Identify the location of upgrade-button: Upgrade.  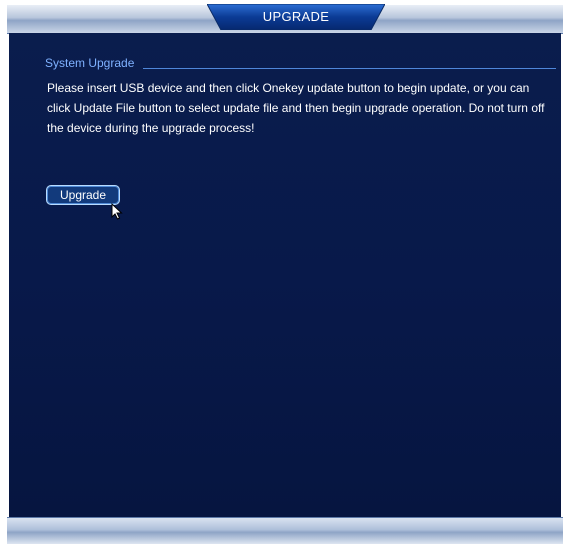
(83, 195).